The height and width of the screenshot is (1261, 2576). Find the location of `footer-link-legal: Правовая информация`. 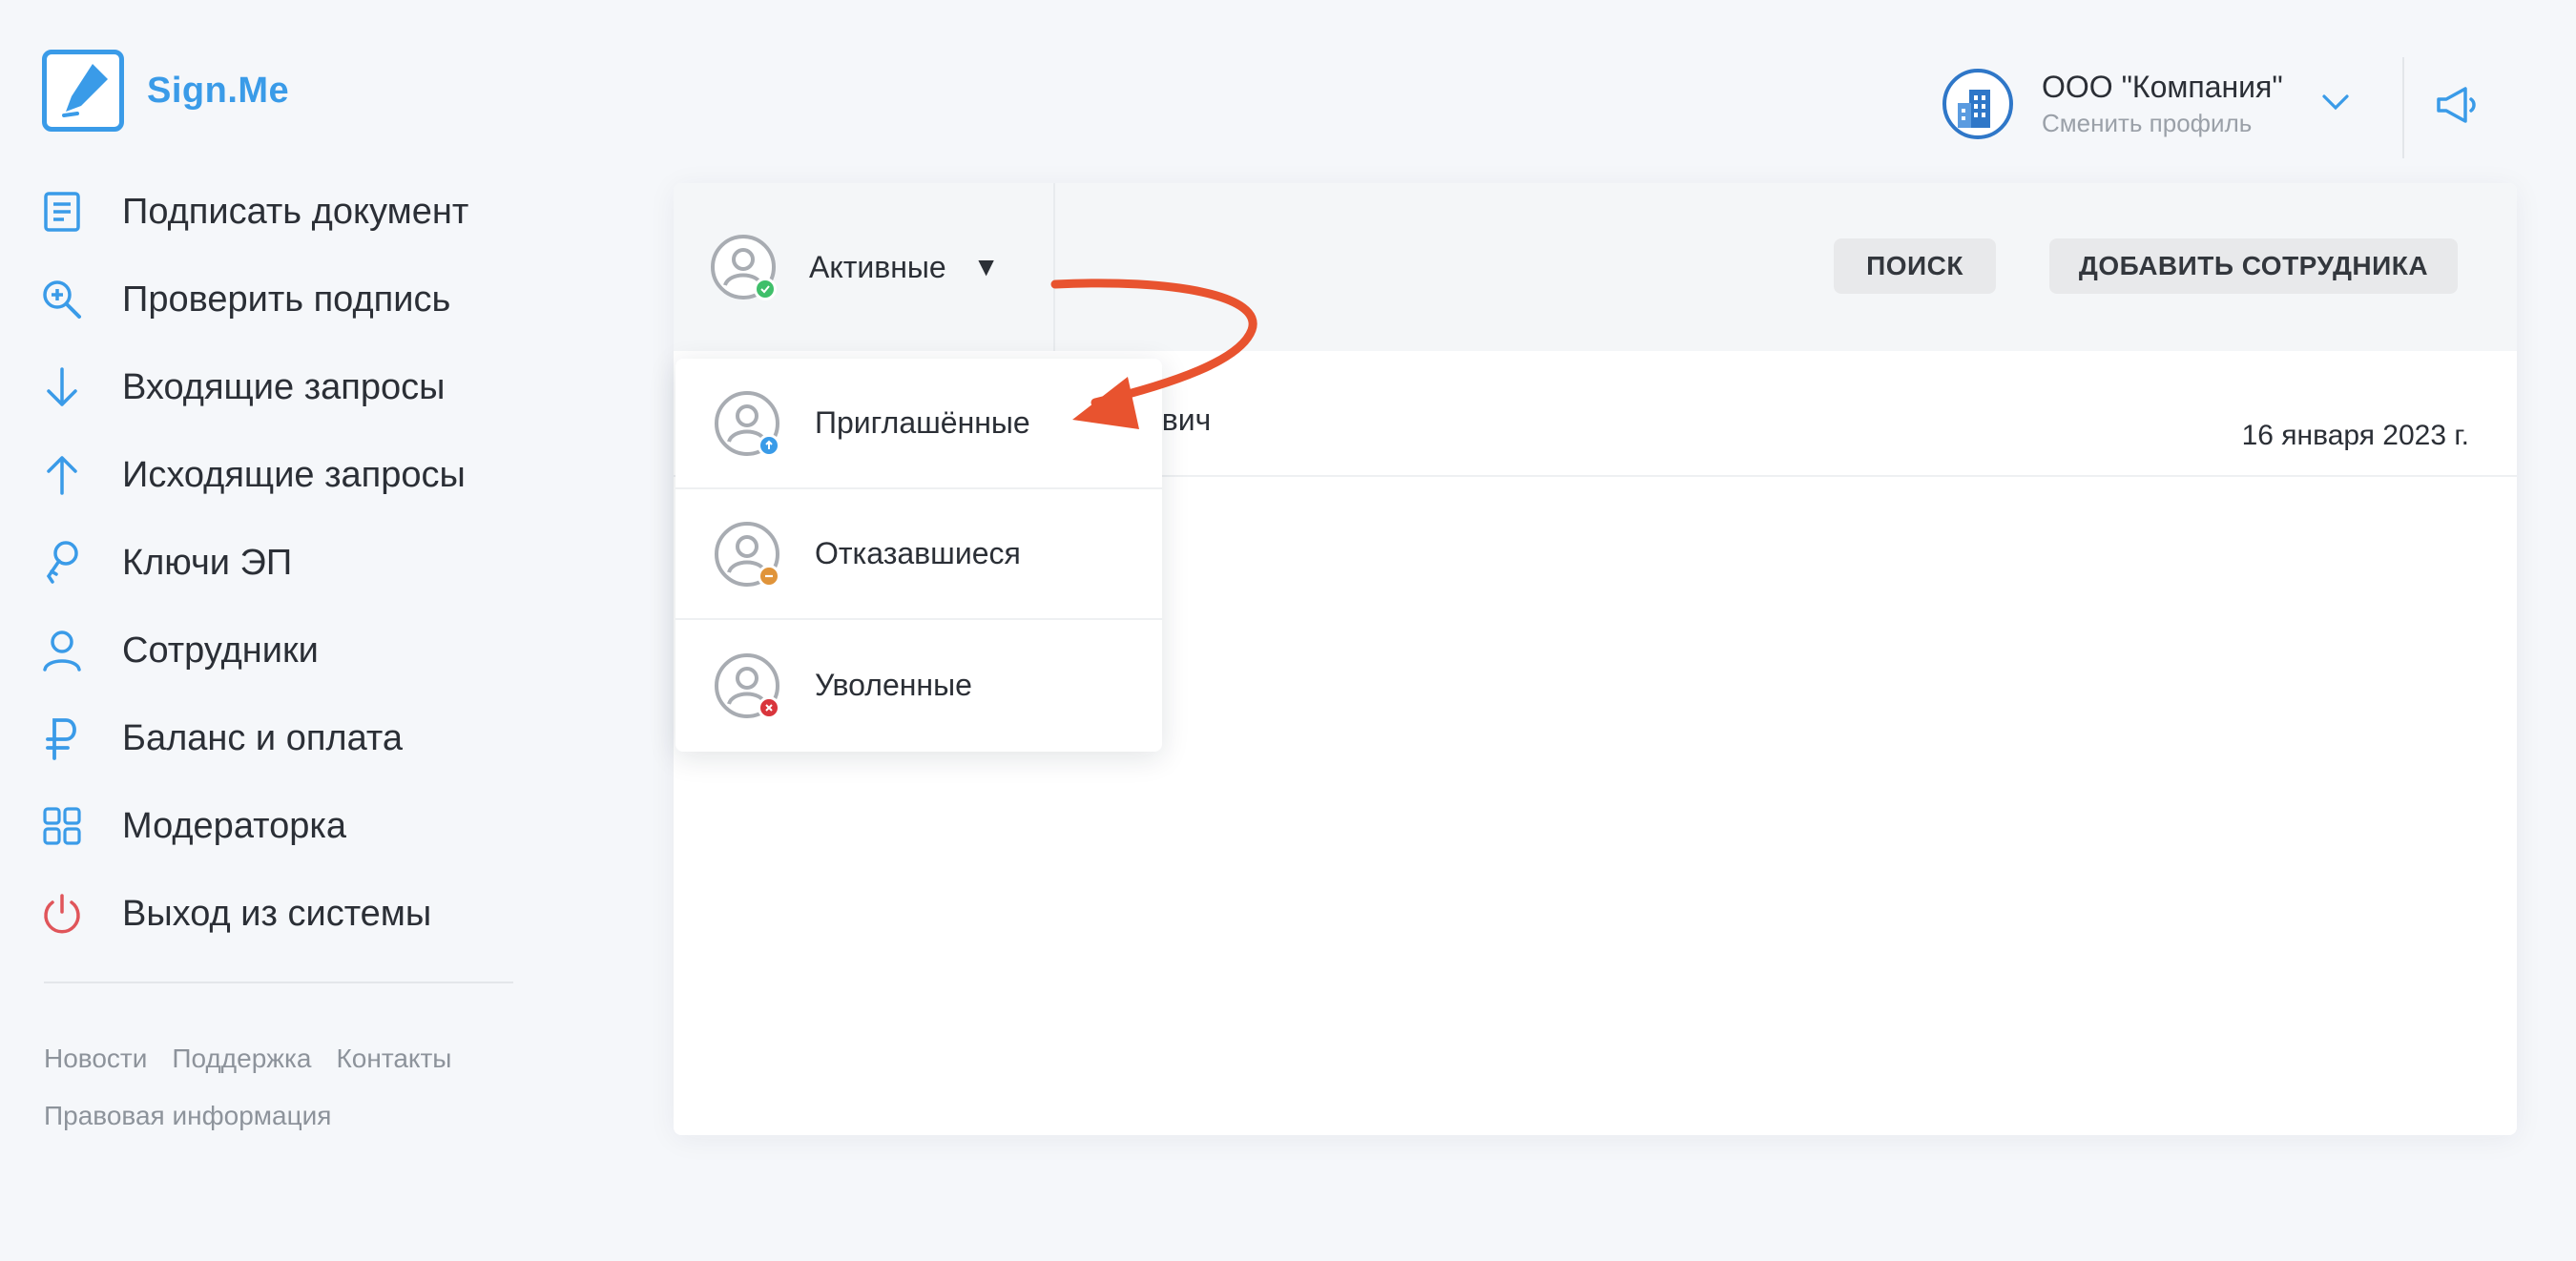

footer-link-legal: Правовая информация is located at coordinates (187, 1115).